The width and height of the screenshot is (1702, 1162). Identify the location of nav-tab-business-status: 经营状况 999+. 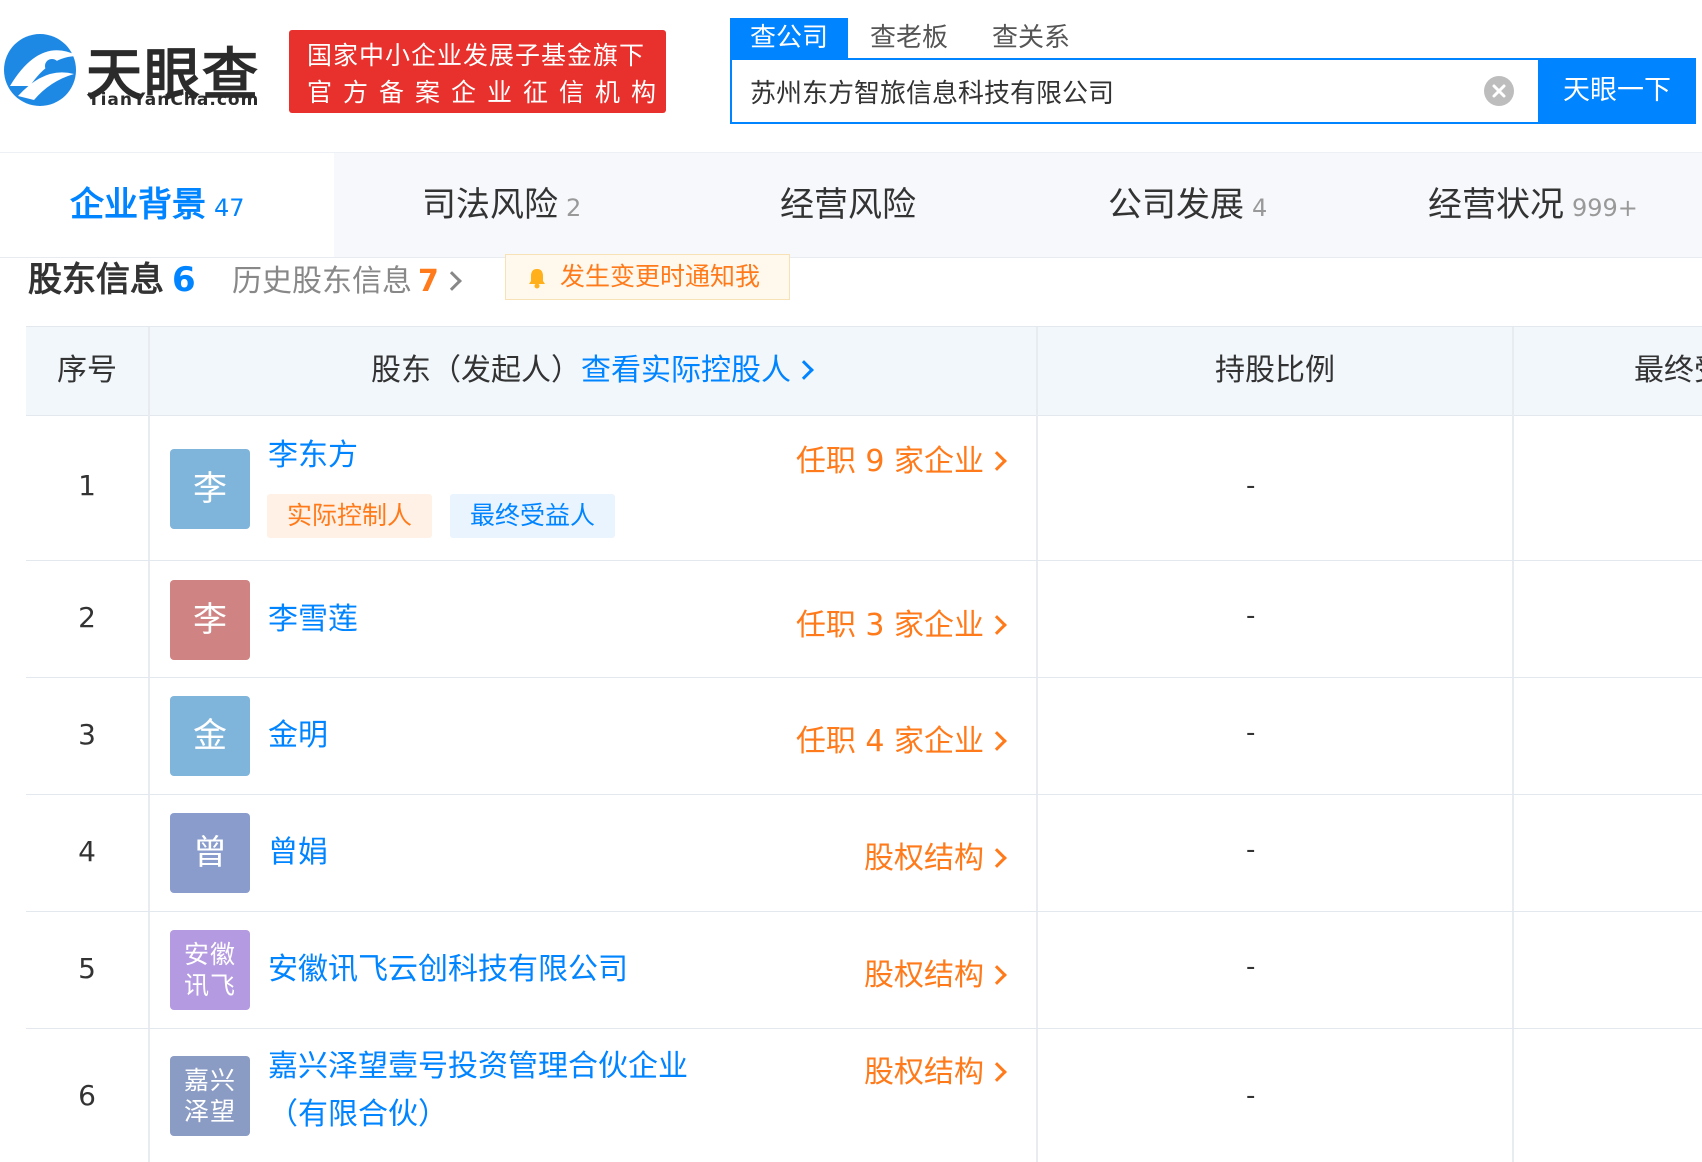
(1533, 205).